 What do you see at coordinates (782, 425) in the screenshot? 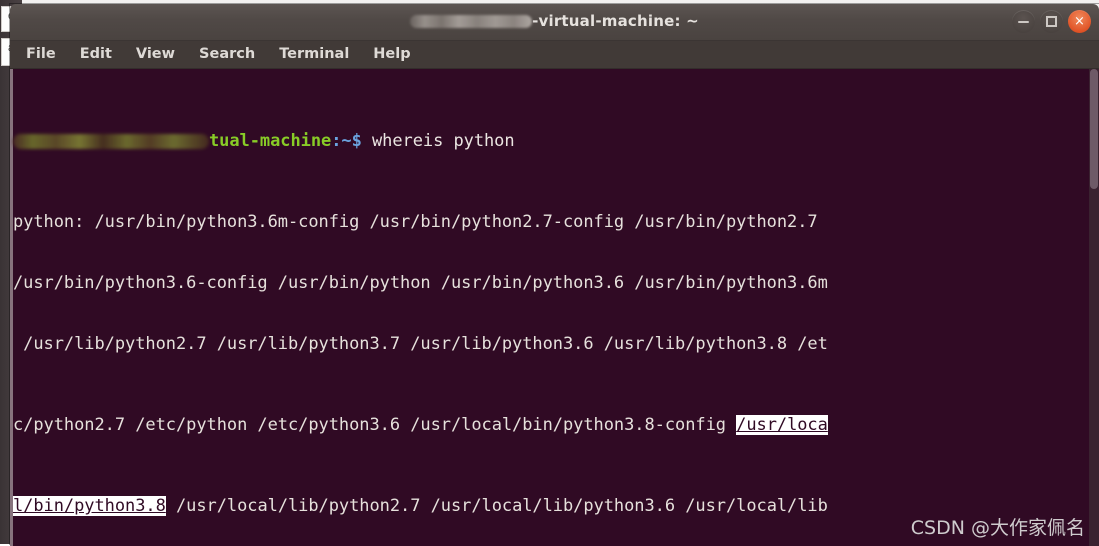
I see `selected-path-part-1: /usr/loca` at bounding box center [782, 425].